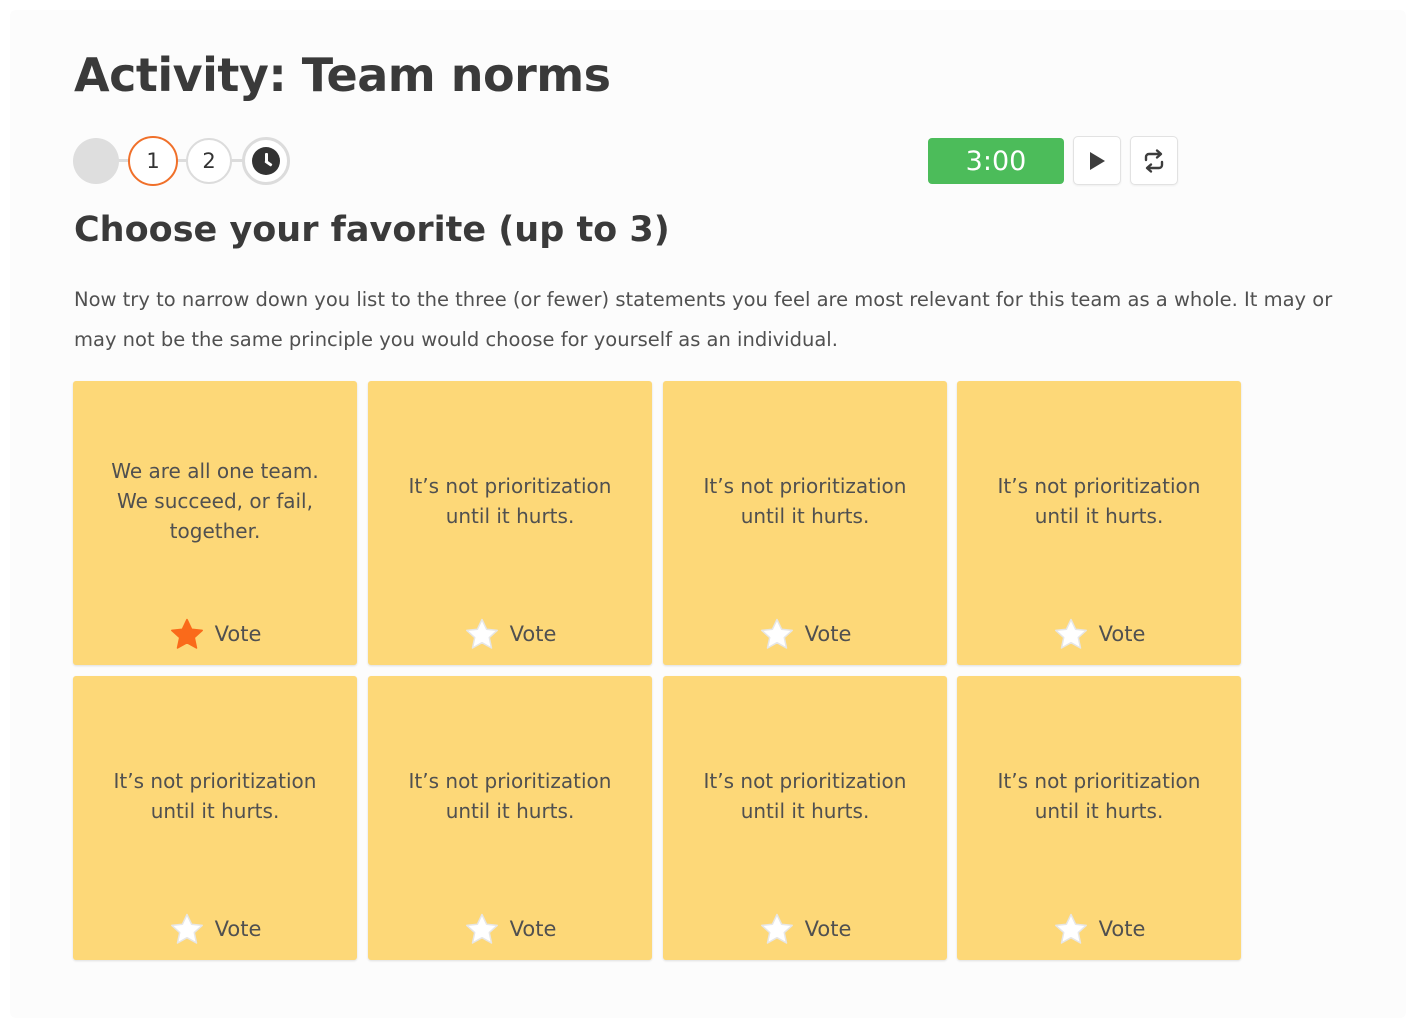 The width and height of the screenshot is (1416, 1028). I want to click on step-timer, so click(266, 161).